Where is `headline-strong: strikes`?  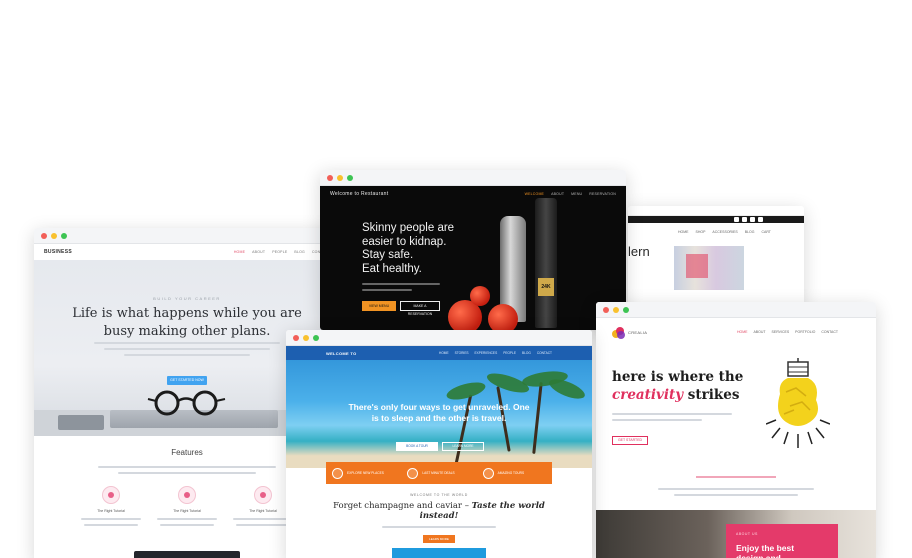
headline-strong: strikes is located at coordinates (711, 395).